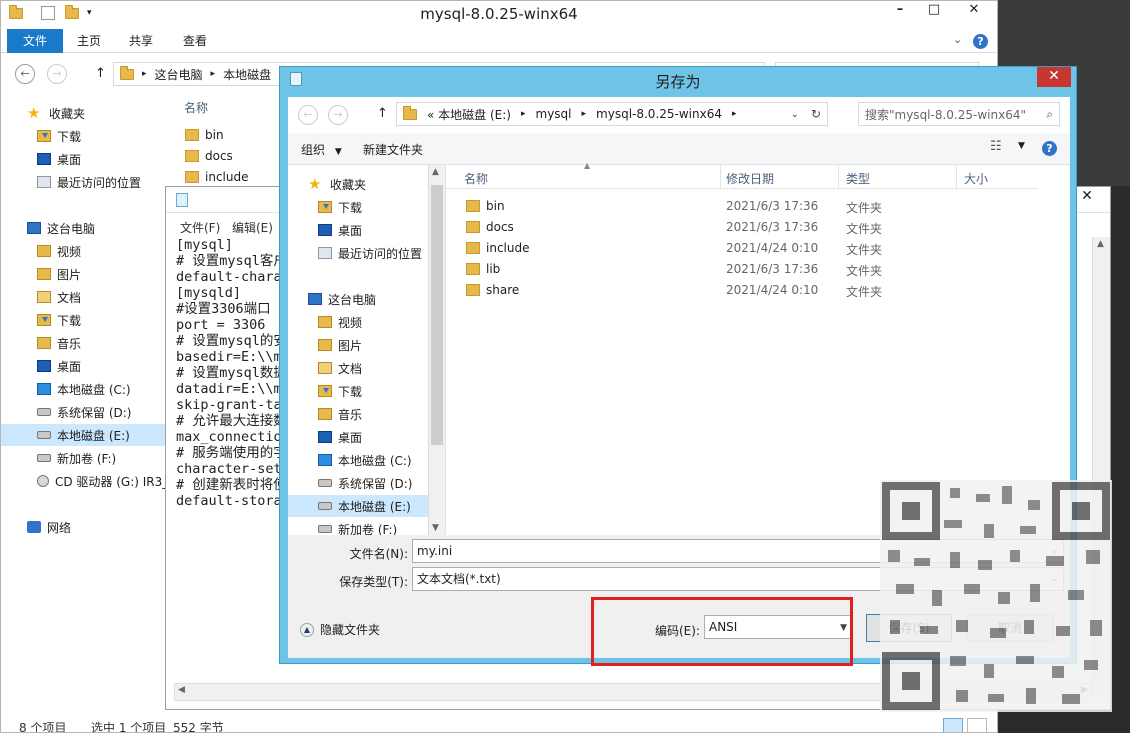 The height and width of the screenshot is (733, 1130). I want to click on table-row: docs 2021/6/3 17:36 文件夹, so click(742, 228).